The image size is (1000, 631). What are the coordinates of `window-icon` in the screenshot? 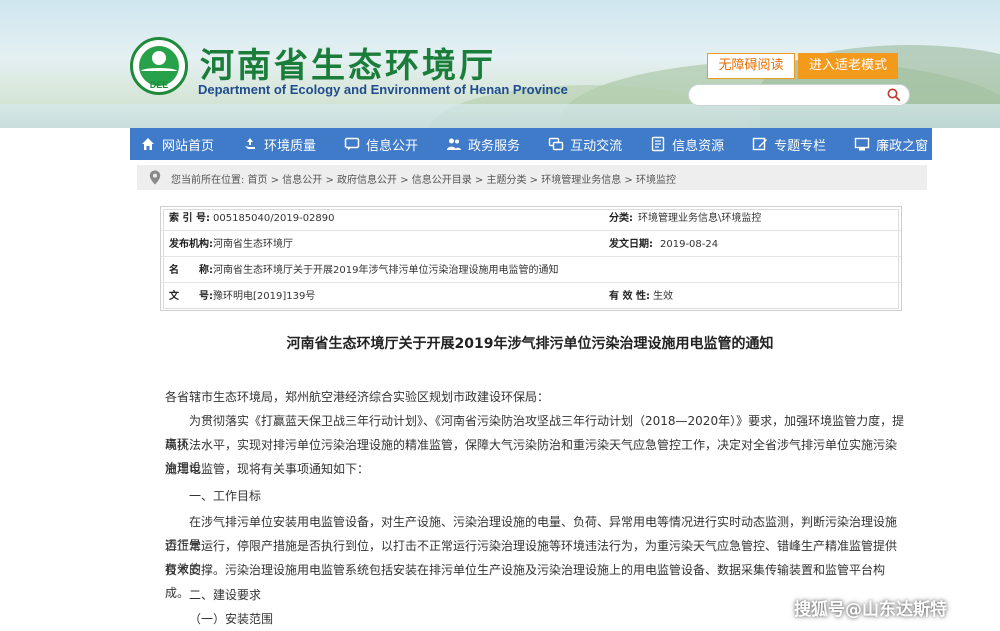 It's located at (862, 144).